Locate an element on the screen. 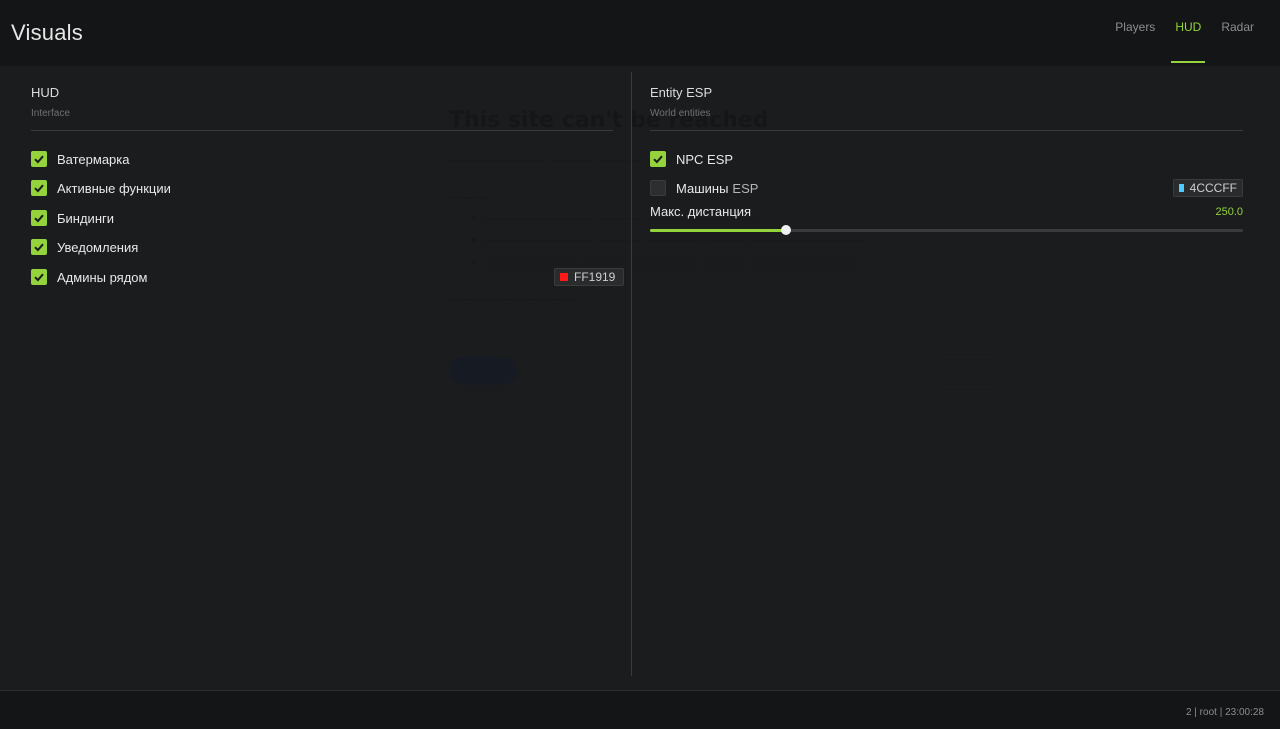  checkbox-label: Биндинги is located at coordinates (86, 218).